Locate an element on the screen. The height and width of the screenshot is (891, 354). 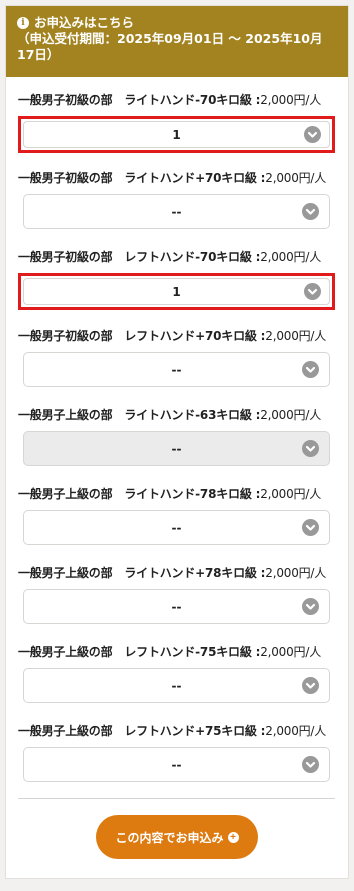
header-title: お申込みはこちら is located at coordinates (84, 22).